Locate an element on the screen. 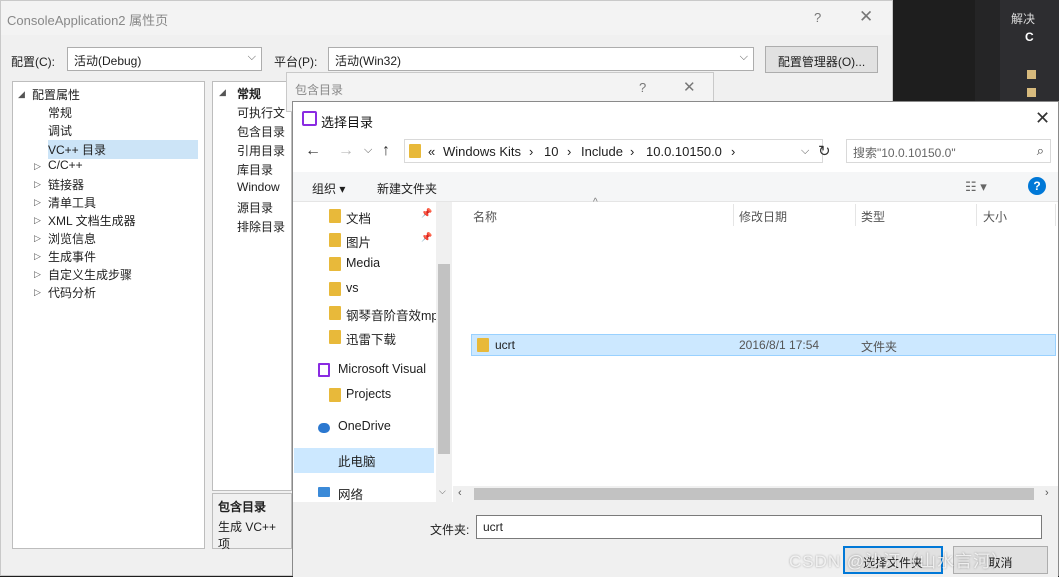 The height and width of the screenshot is (577, 1059). platform-combo: 活动(Win32) ⌵ is located at coordinates (541, 59).